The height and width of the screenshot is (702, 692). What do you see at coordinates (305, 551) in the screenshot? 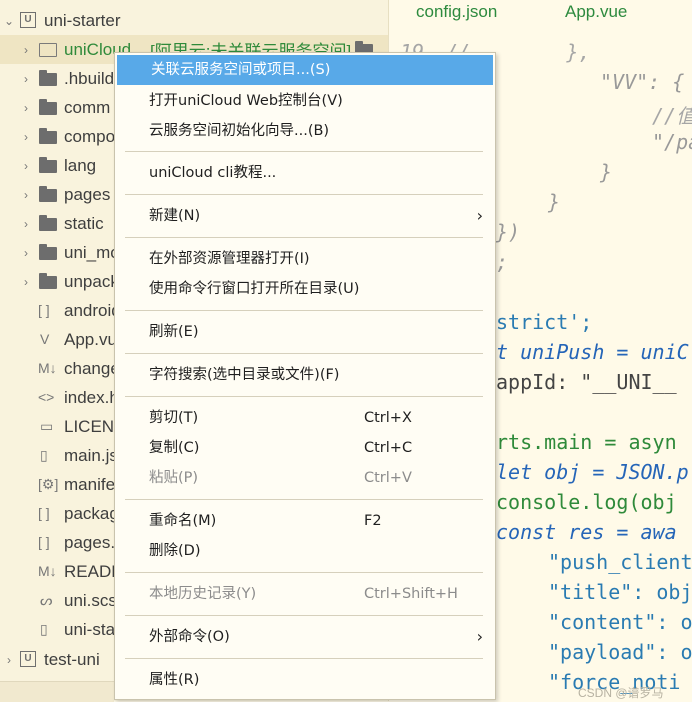
I see `menu-item-delete: 删除(D)` at bounding box center [305, 551].